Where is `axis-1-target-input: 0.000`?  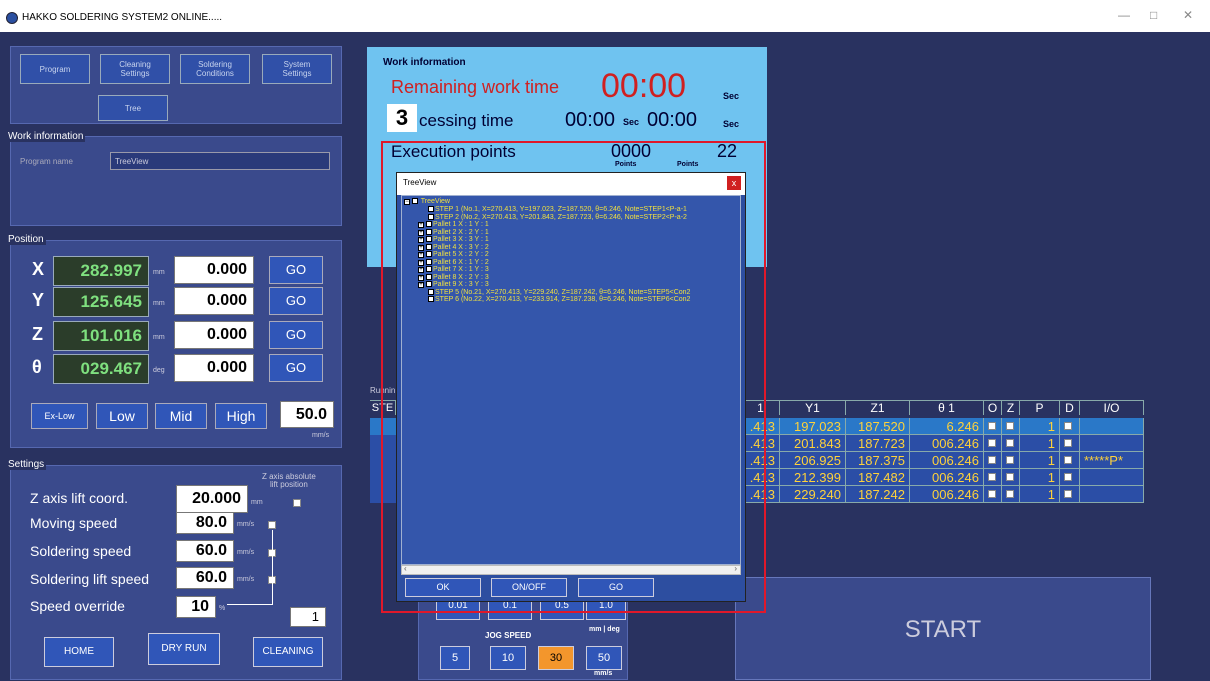 axis-1-target-input: 0.000 is located at coordinates (214, 301).